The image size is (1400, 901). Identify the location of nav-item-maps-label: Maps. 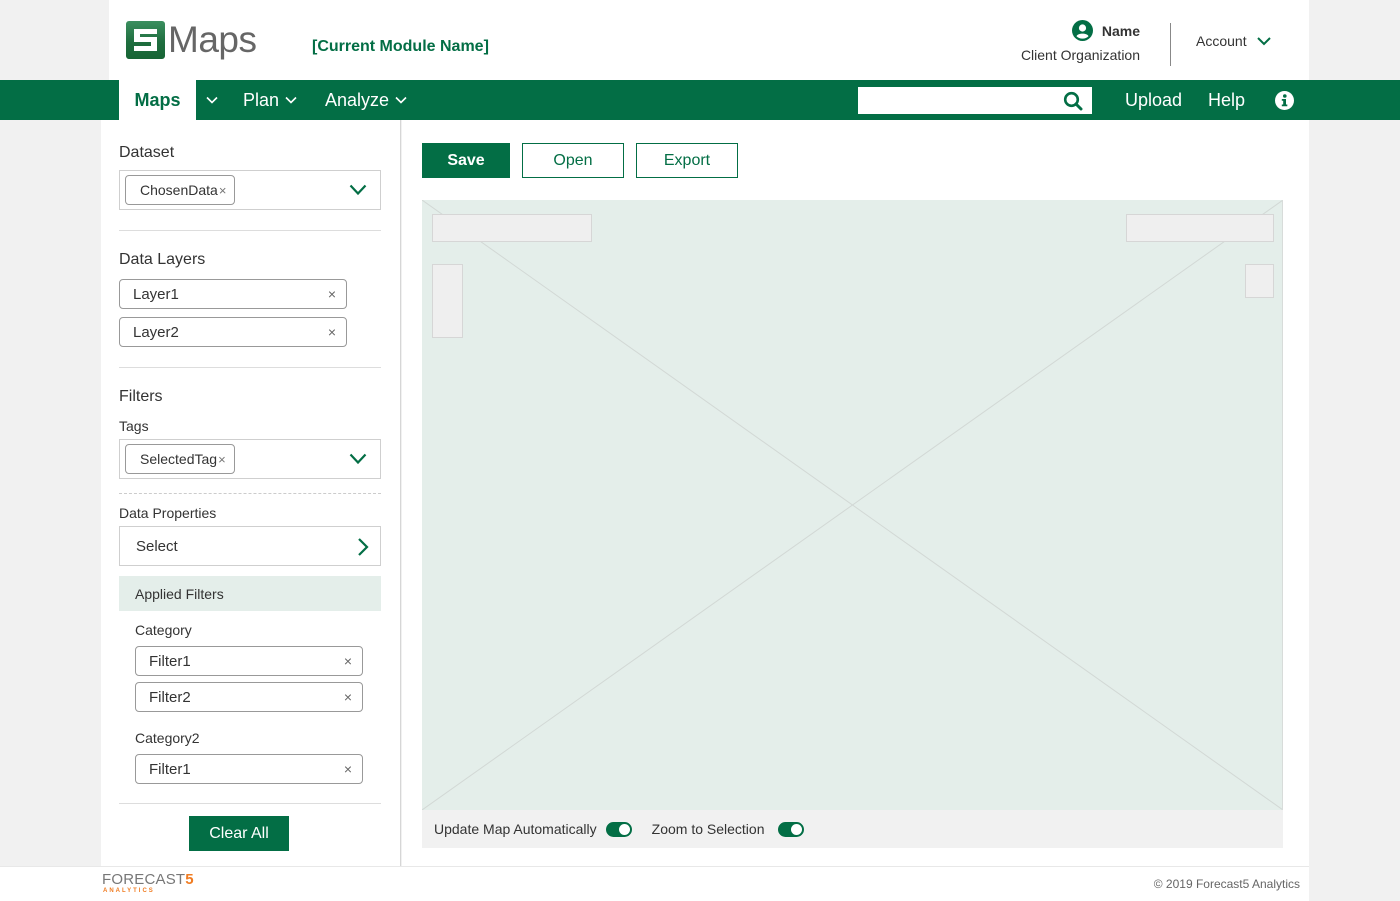
(157, 100).